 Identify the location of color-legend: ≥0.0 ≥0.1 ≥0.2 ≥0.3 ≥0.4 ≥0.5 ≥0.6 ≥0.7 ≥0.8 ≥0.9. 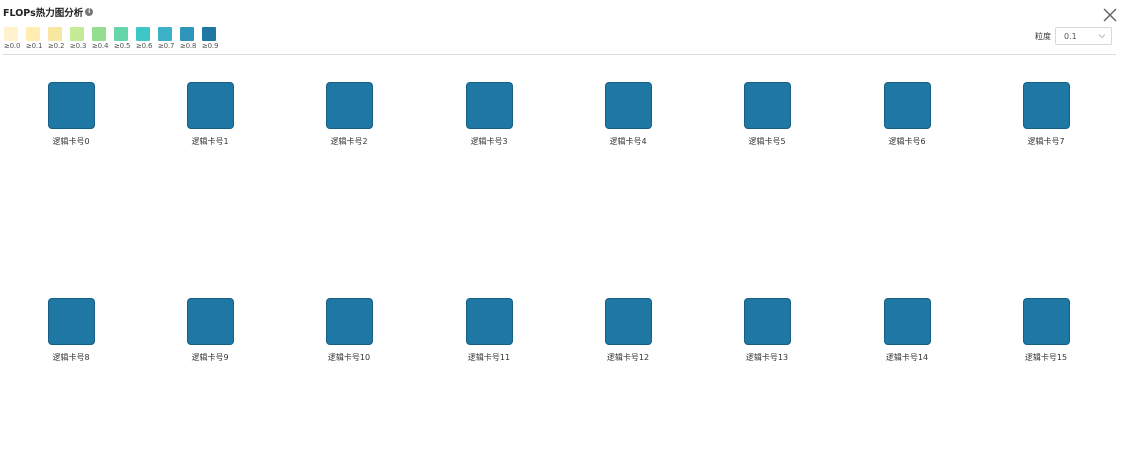
(114, 38).